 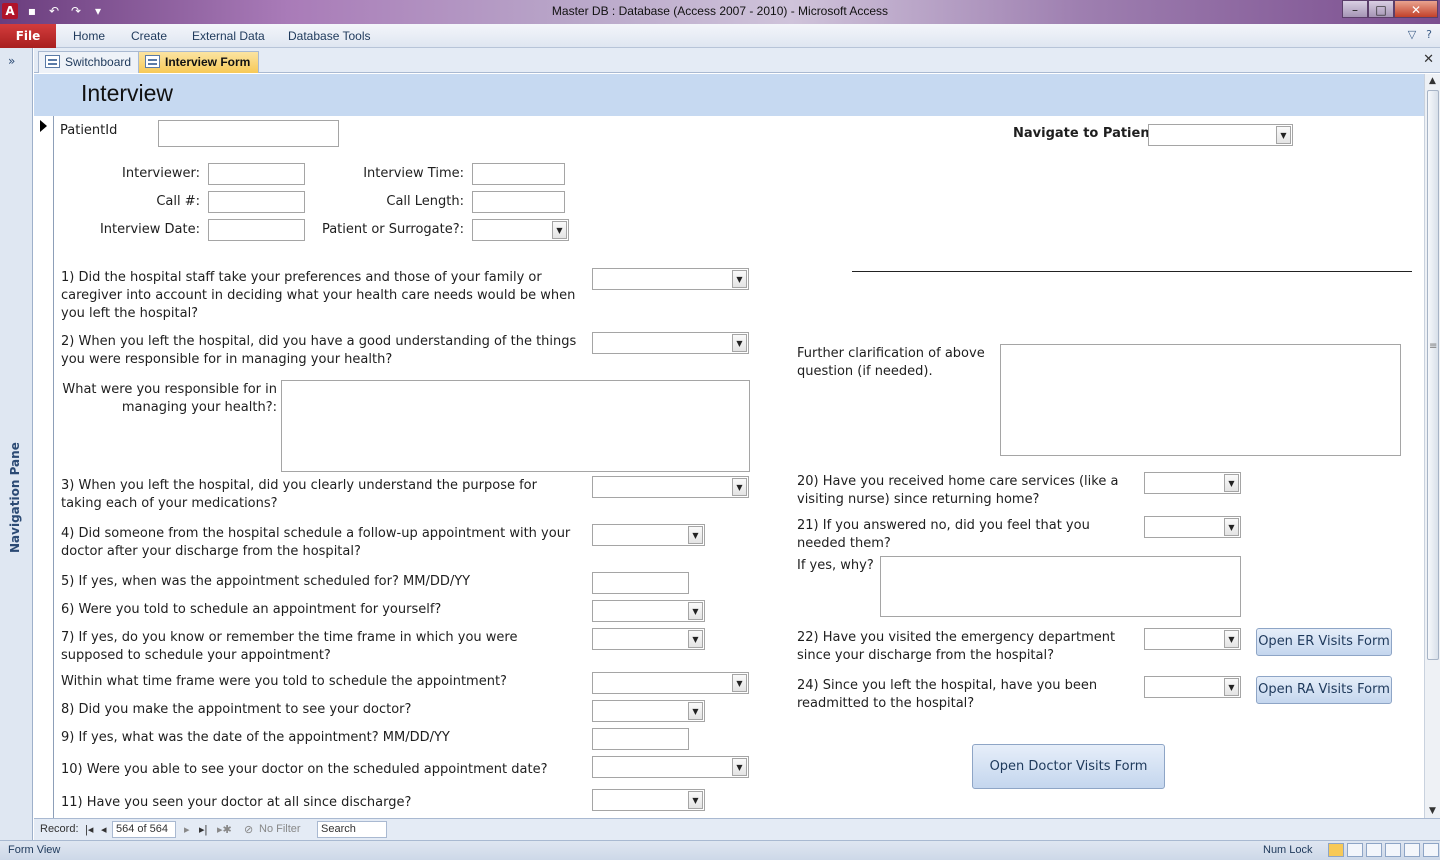 I want to click on design-view-icon, so click(x=1393, y=850).